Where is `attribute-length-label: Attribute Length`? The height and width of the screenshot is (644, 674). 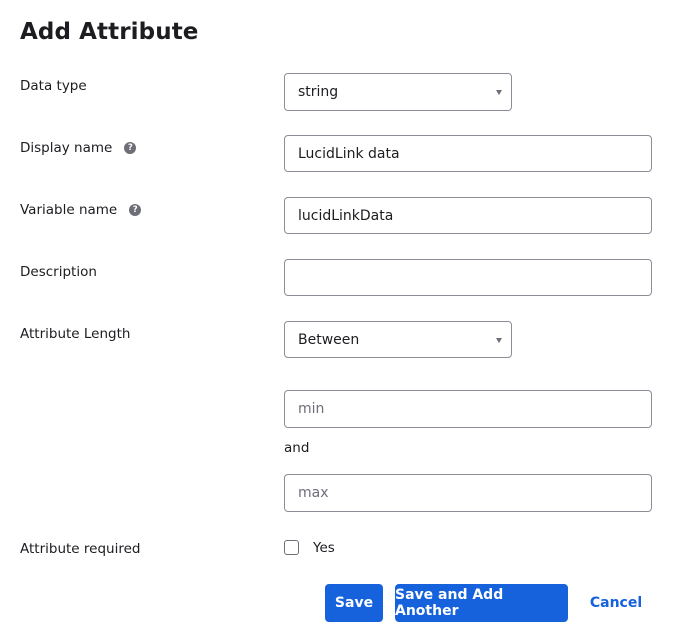 attribute-length-label: Attribute Length is located at coordinates (75, 334).